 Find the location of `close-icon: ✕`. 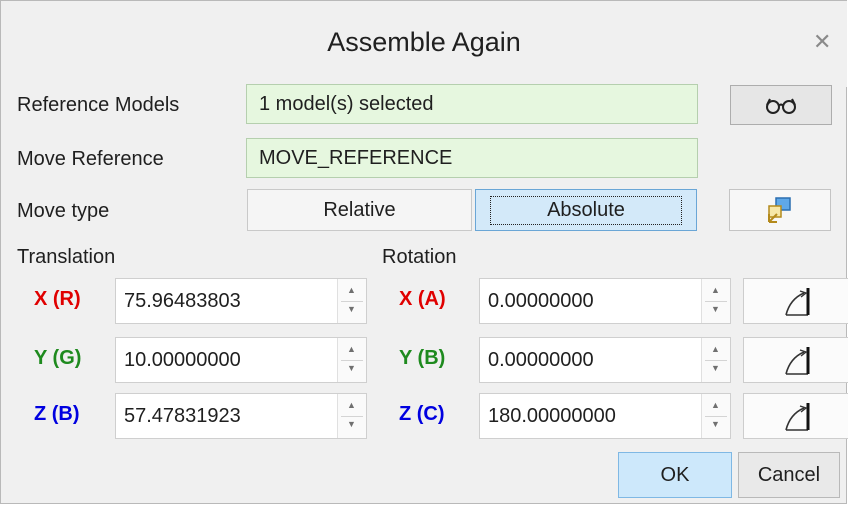

close-icon: ✕ is located at coordinates (822, 42).